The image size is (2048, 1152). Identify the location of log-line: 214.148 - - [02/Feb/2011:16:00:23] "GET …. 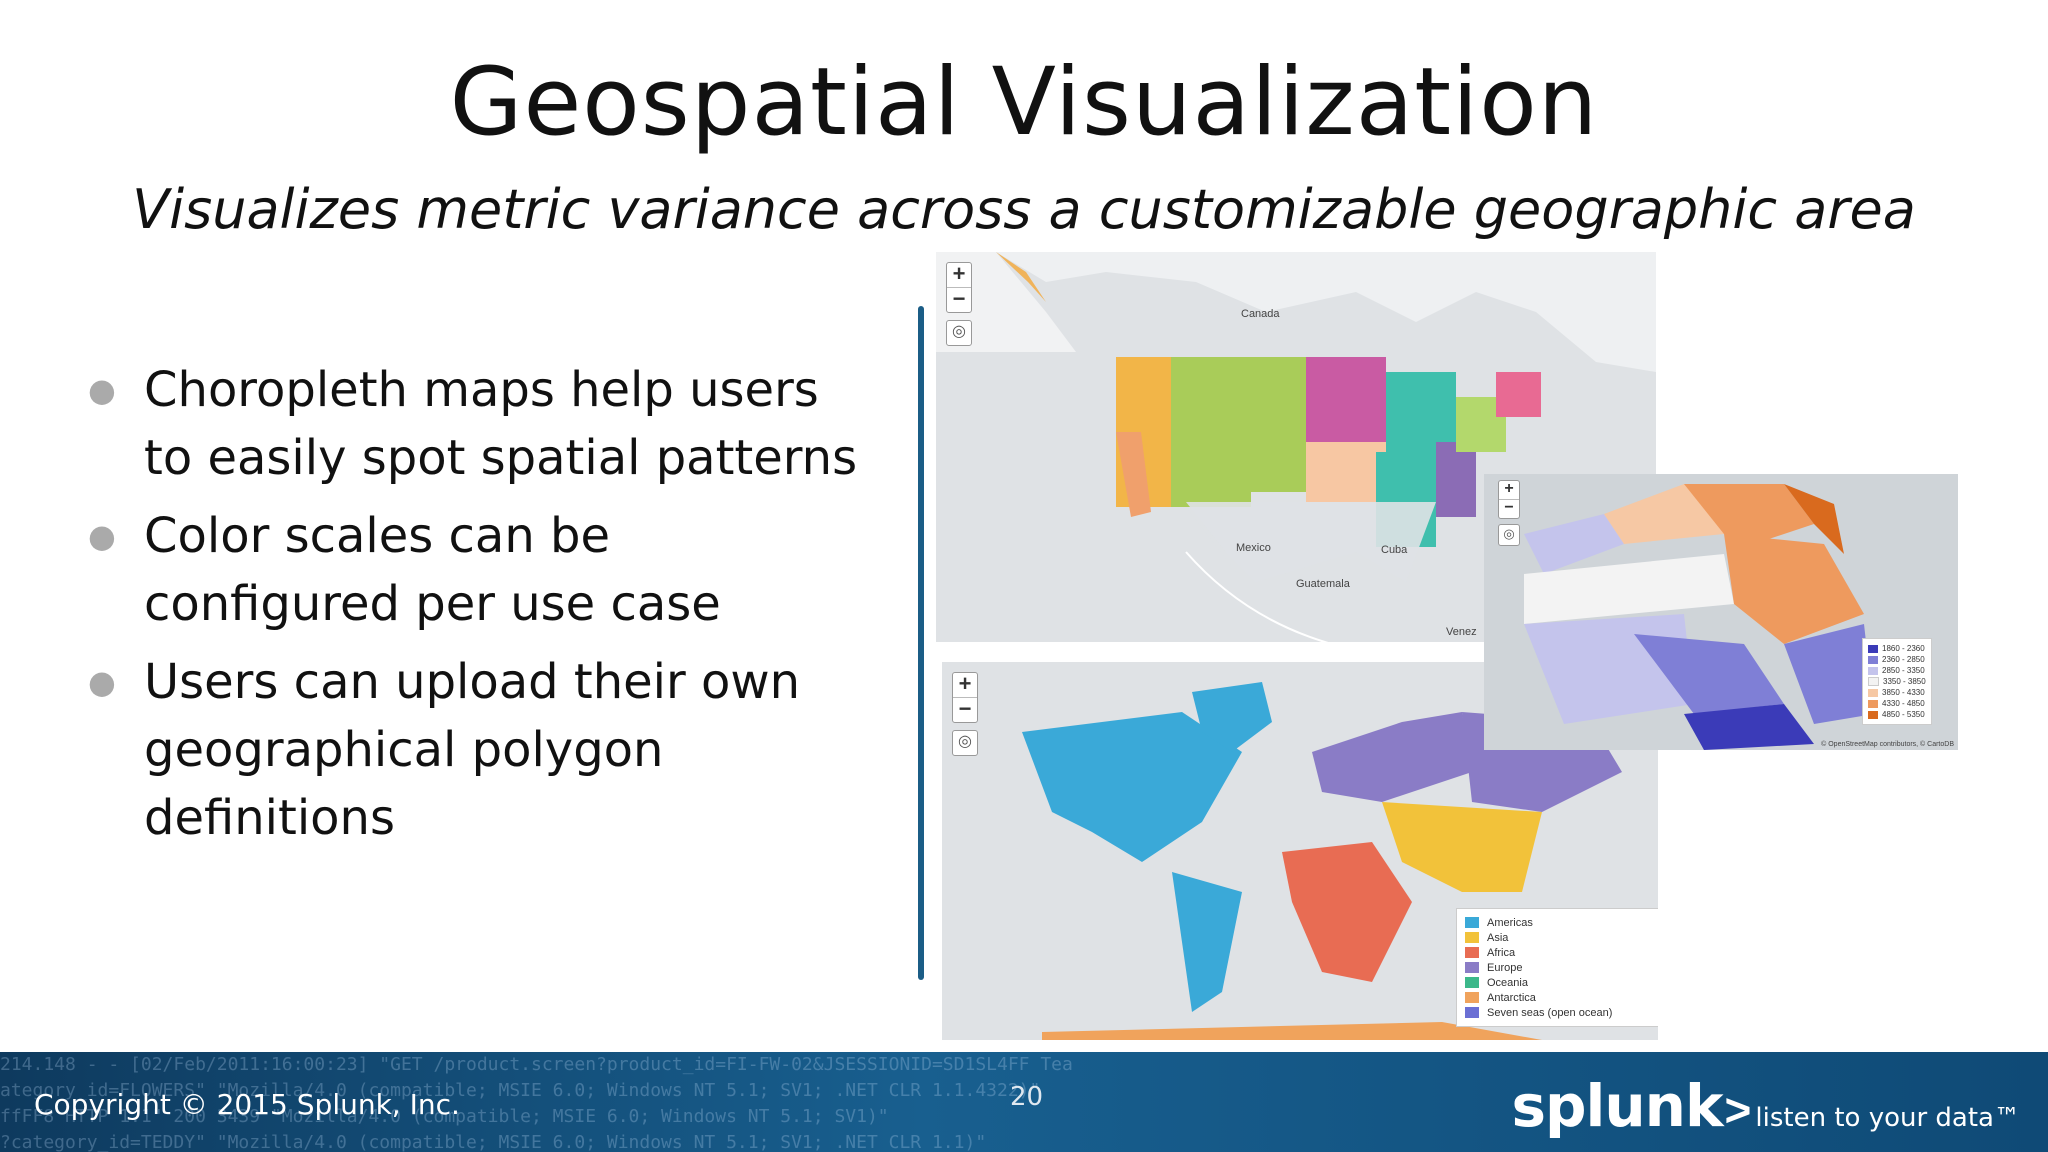
(536, 1064).